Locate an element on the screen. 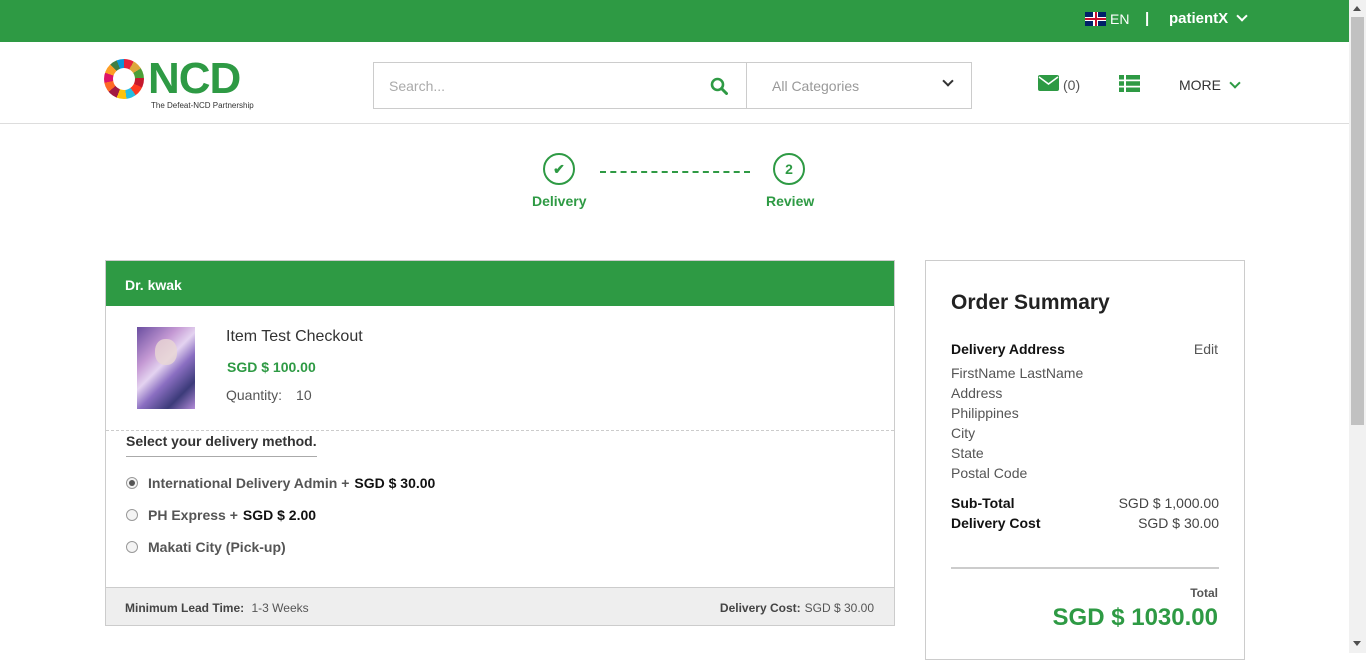 This screenshot has height=660, width=1366. checkout-steps: ✔ Delivery 2 Review is located at coordinates (674, 169).